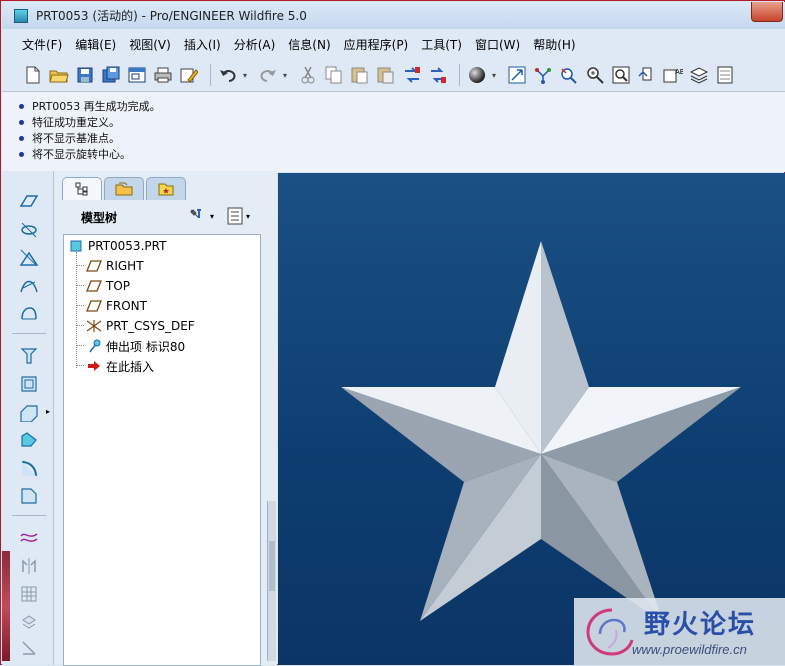  I want to click on paste-icon, so click(360, 75).